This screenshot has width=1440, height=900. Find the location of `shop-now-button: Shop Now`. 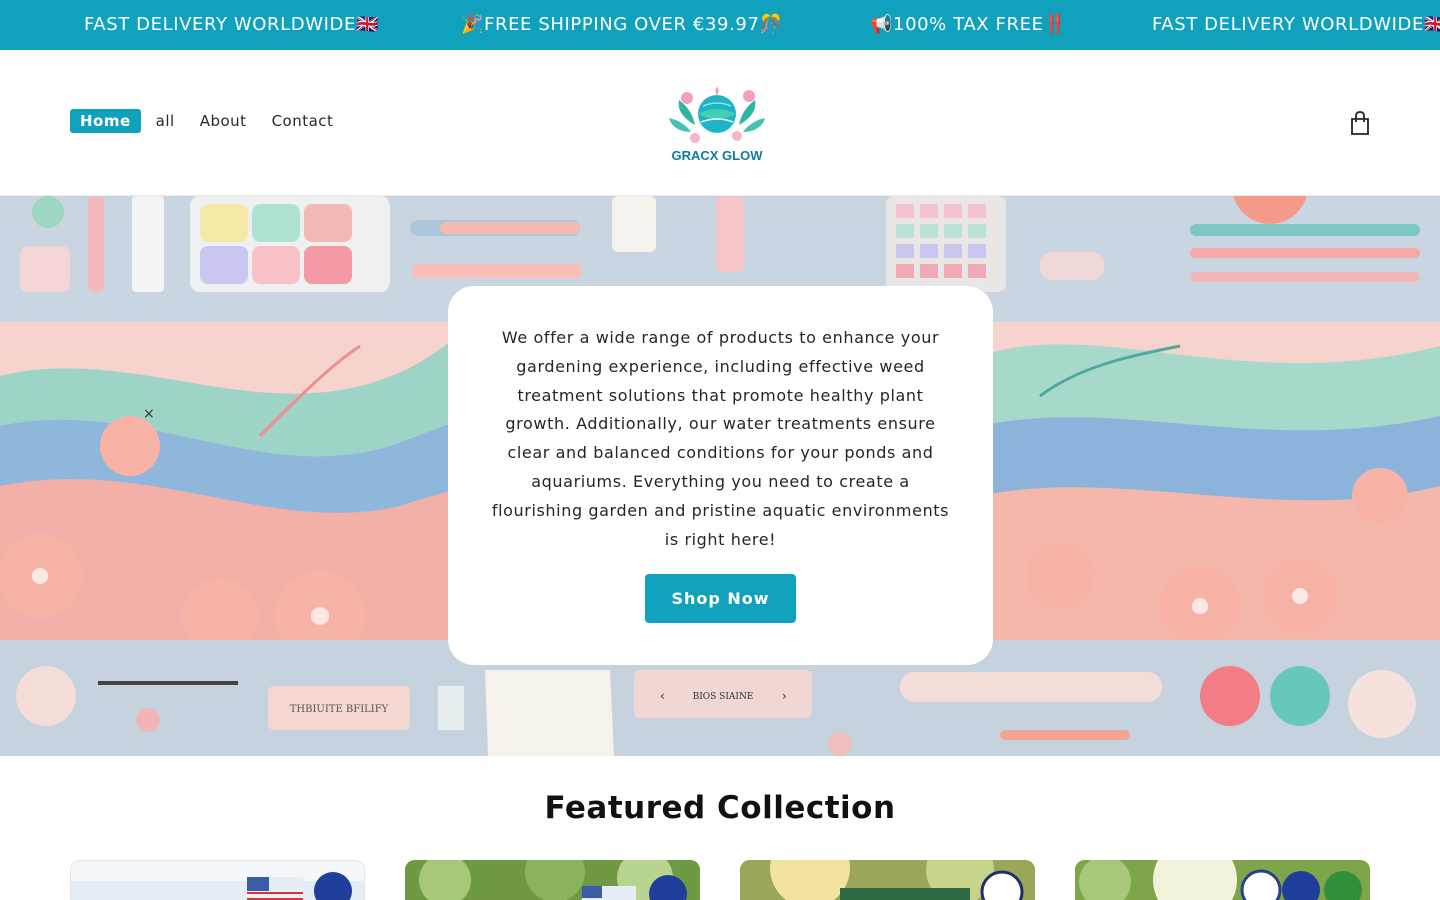

shop-now-button: Shop Now is located at coordinates (720, 599).